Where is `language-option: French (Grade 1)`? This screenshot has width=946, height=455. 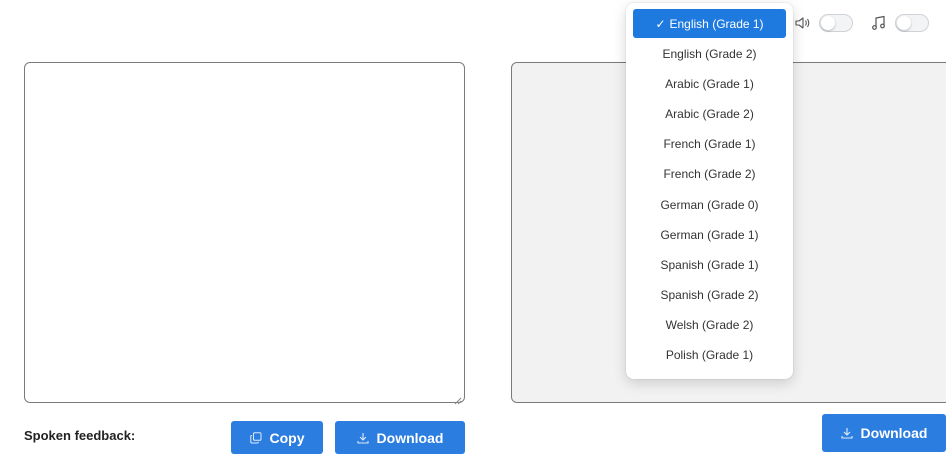 language-option: French (Grade 1) is located at coordinates (709, 144).